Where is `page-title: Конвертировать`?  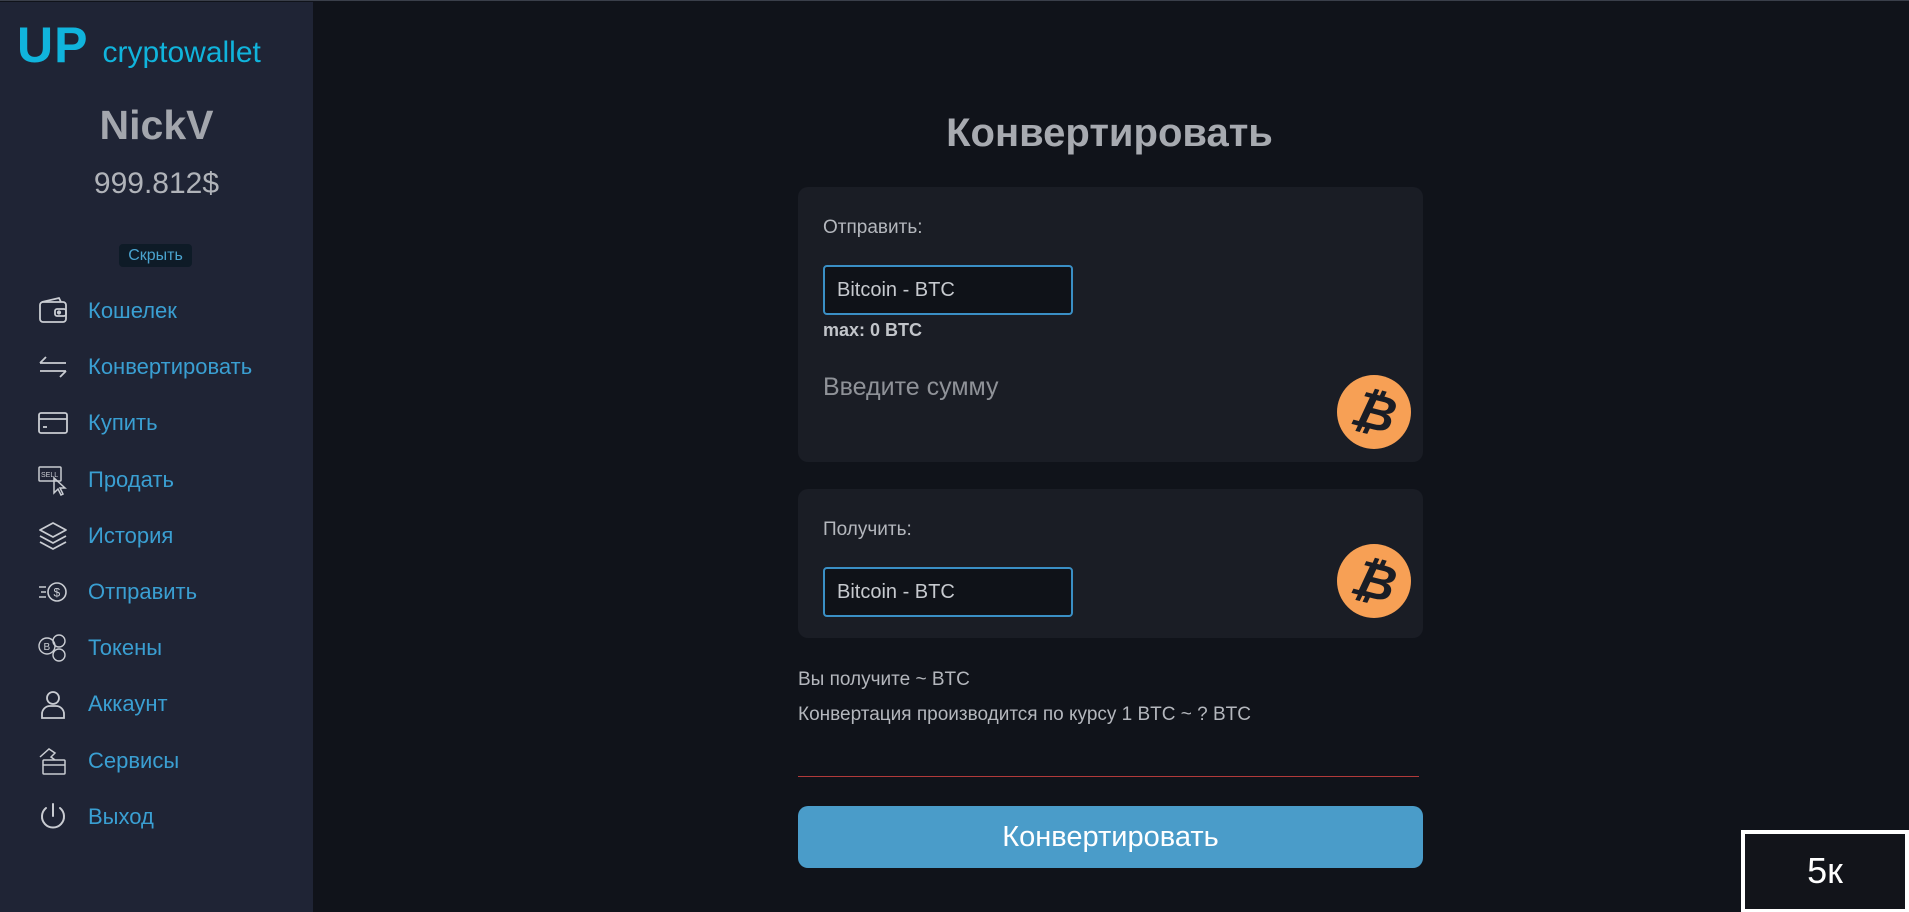 page-title: Конвертировать is located at coordinates (1109, 133).